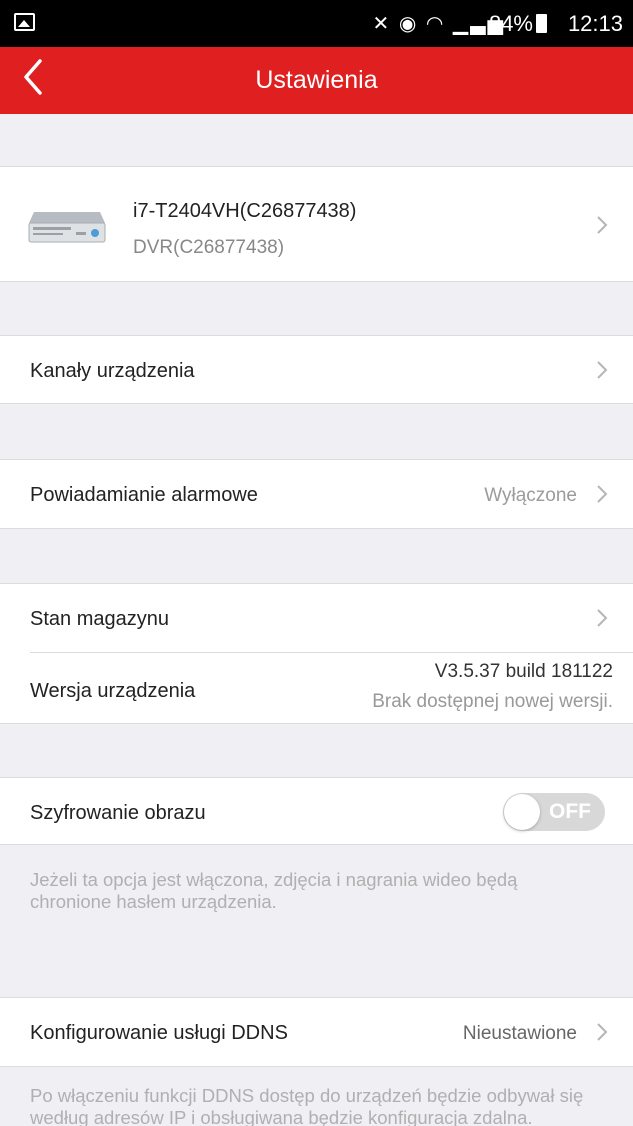  What do you see at coordinates (595, 23) in the screenshot?
I see `clock: 12:13` at bounding box center [595, 23].